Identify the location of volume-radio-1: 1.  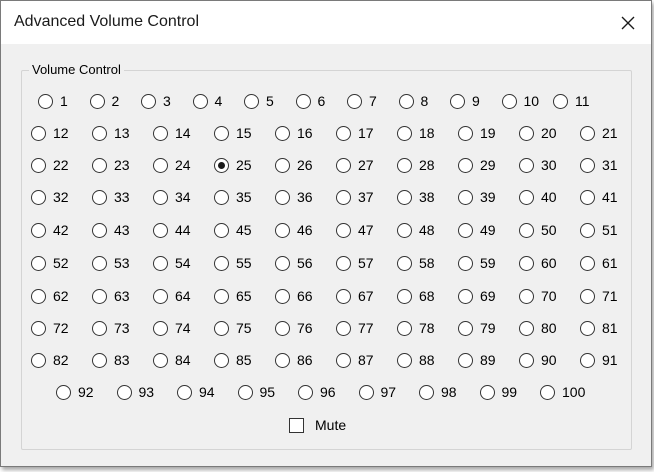
(53, 101).